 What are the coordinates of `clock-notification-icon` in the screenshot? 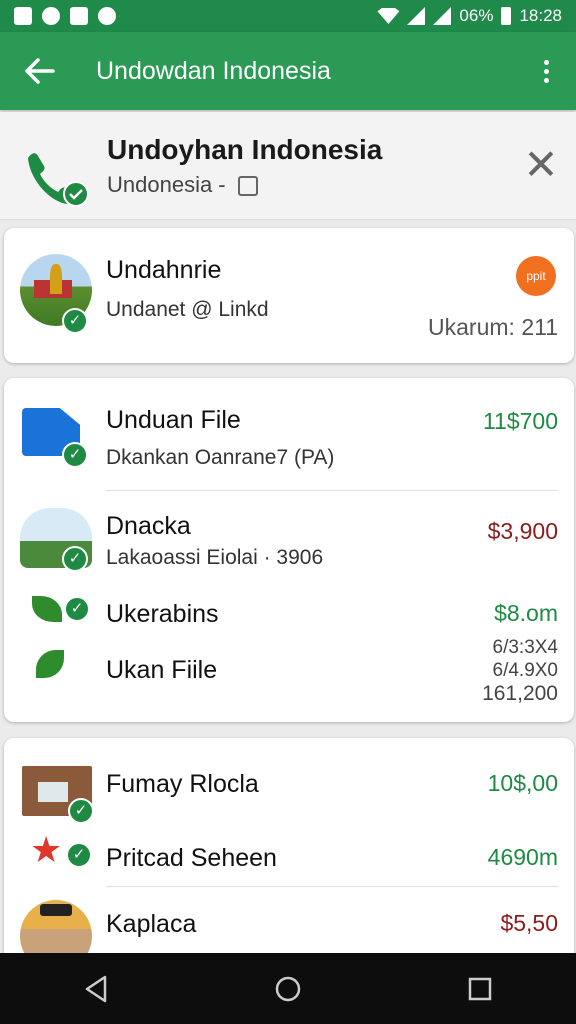 It's located at (107, 16).